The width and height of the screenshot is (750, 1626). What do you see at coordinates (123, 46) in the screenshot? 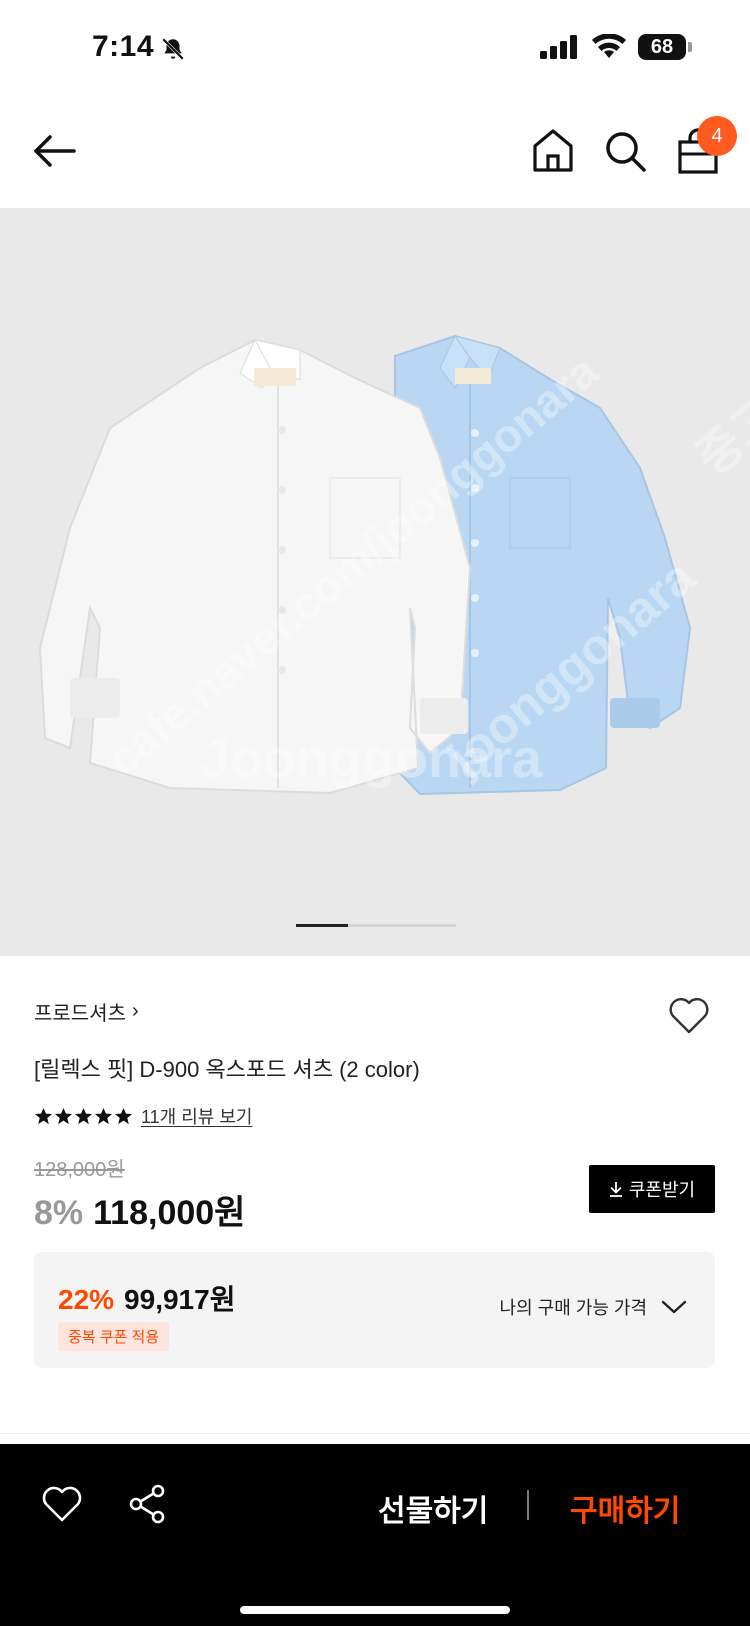
I see `status-time: 7:14` at bounding box center [123, 46].